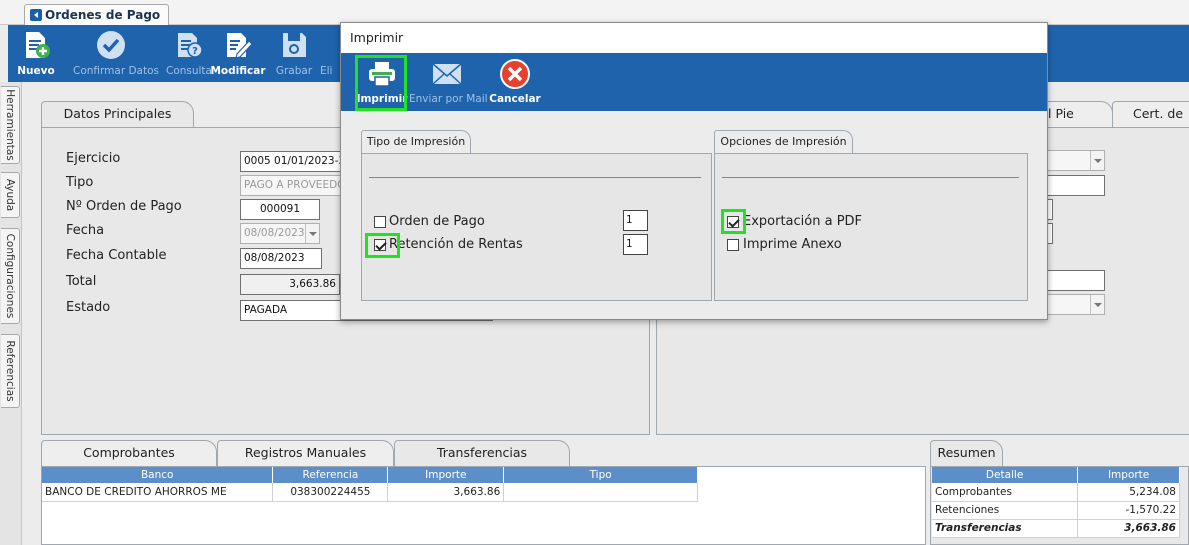 This screenshot has width=1189, height=545. Describe the element at coordinates (38, 45) in the screenshot. I see `new-document-icon` at that location.